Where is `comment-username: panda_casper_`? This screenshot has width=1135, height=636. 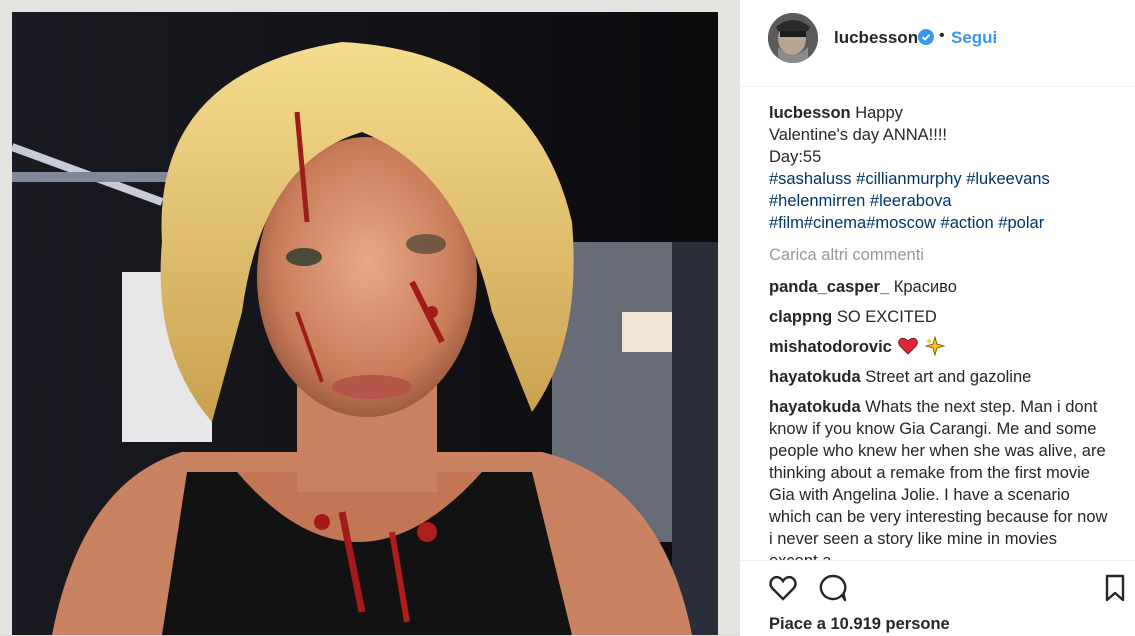 comment-username: panda_casper_ is located at coordinates (829, 287).